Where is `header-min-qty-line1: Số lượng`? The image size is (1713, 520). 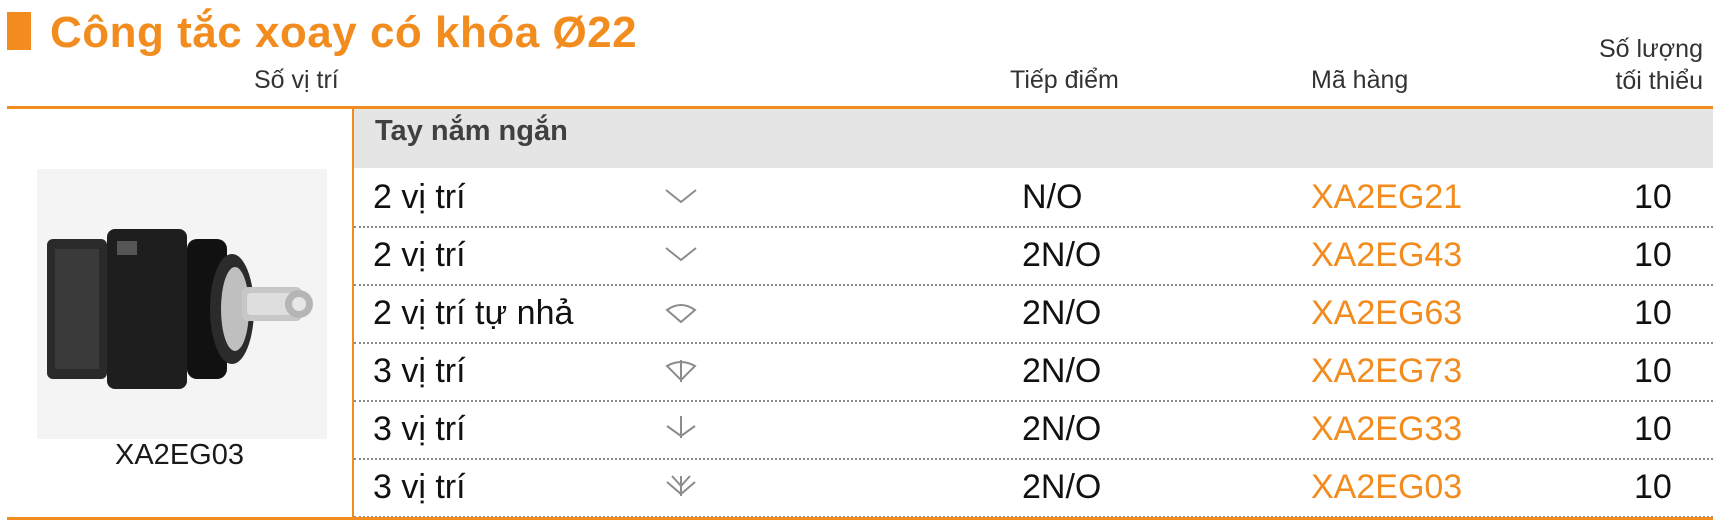
header-min-qty-line1: Số lượng is located at coordinates (1650, 49).